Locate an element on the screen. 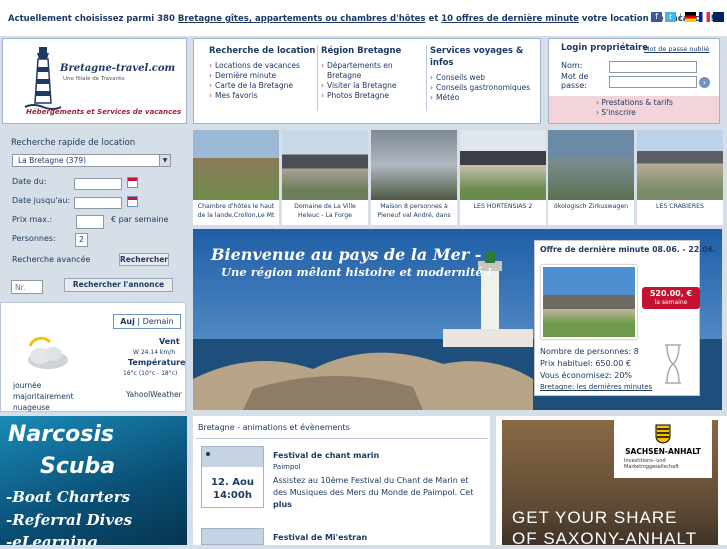 The width and height of the screenshot is (727, 549). login-submit-icon: › is located at coordinates (704, 82).